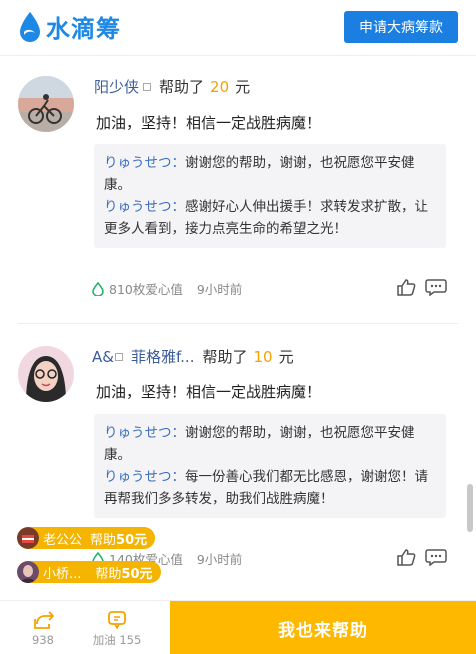 The height and width of the screenshot is (654, 476). I want to click on donation-toast: 小桥... 帮助 50元, so click(89, 572).